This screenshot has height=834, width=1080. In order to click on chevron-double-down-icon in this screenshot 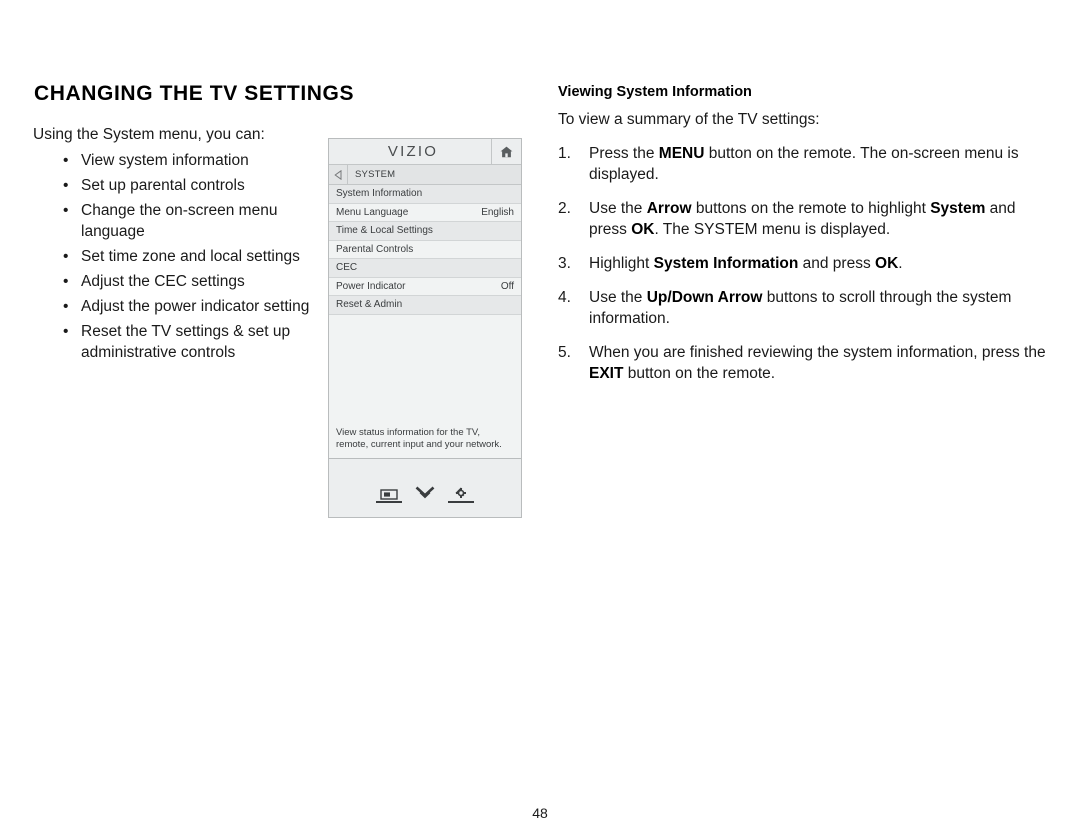, I will do `click(425, 492)`.